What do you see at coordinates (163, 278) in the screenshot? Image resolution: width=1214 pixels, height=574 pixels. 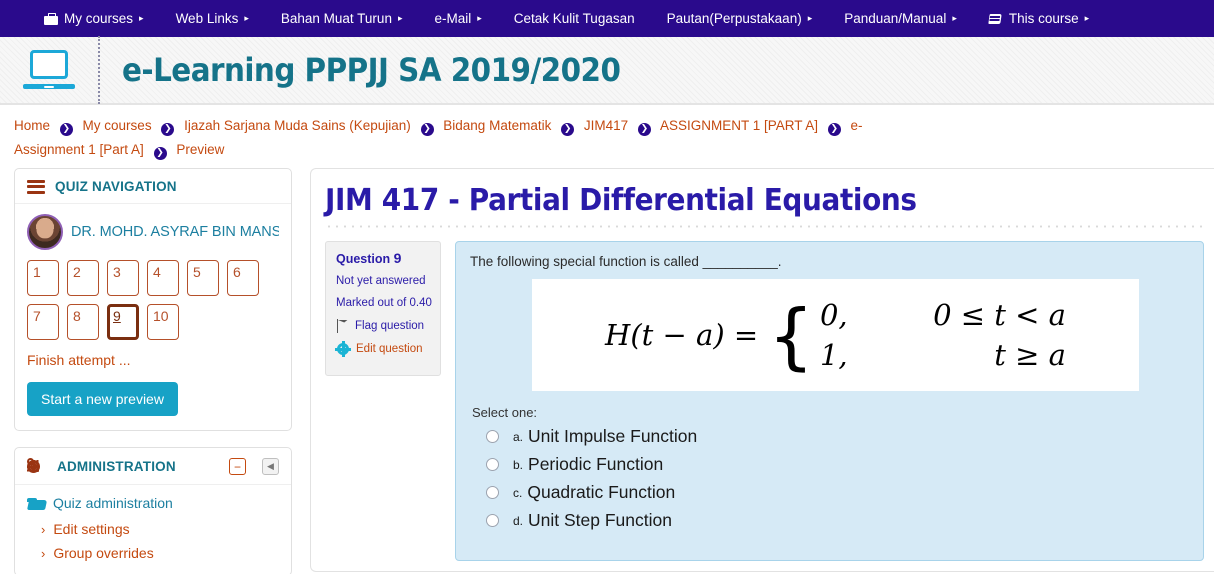 I see `question-nav-button-4: 4` at bounding box center [163, 278].